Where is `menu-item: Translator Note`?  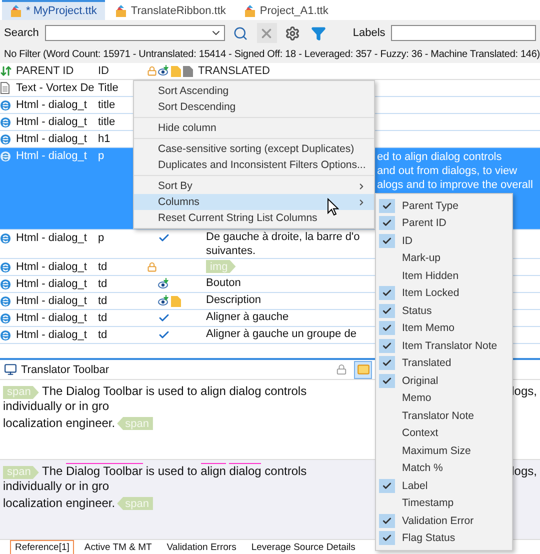
menu-item: Translator Note is located at coordinates (444, 415).